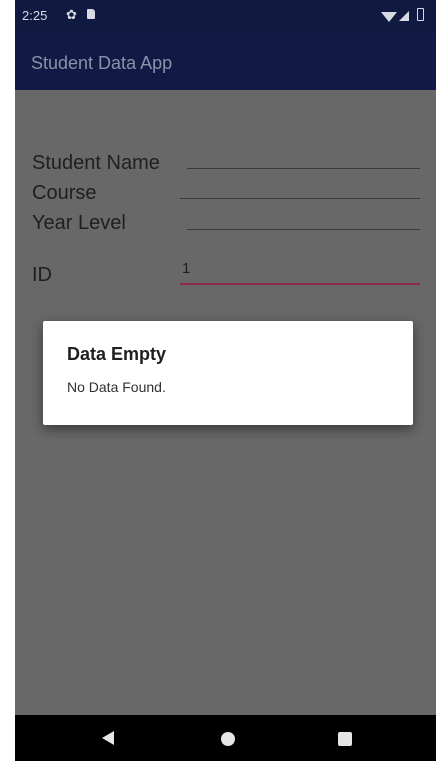  What do you see at coordinates (42, 275) in the screenshot?
I see `id-label: ID` at bounding box center [42, 275].